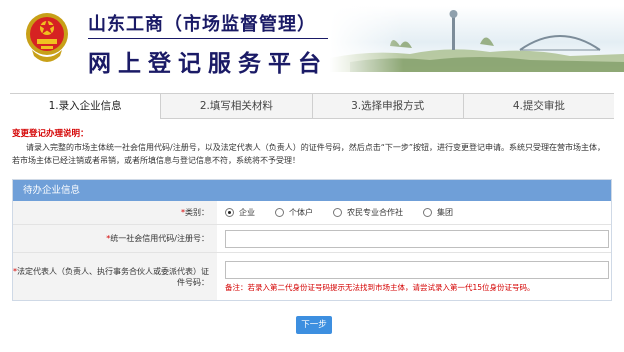 This screenshot has width=624, height=352. Describe the element at coordinates (85, 107) in the screenshot. I see `tab-step-1: 1.录入企业信息` at that location.